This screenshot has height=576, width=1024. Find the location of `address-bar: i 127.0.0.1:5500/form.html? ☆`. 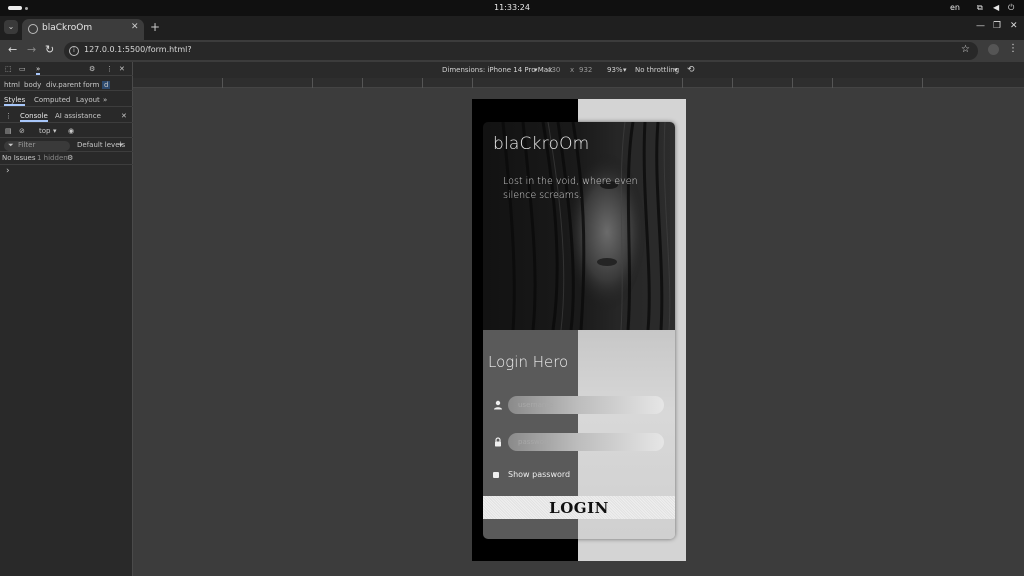

address-bar: i 127.0.0.1:5500/form.html? ☆ is located at coordinates (521, 51).